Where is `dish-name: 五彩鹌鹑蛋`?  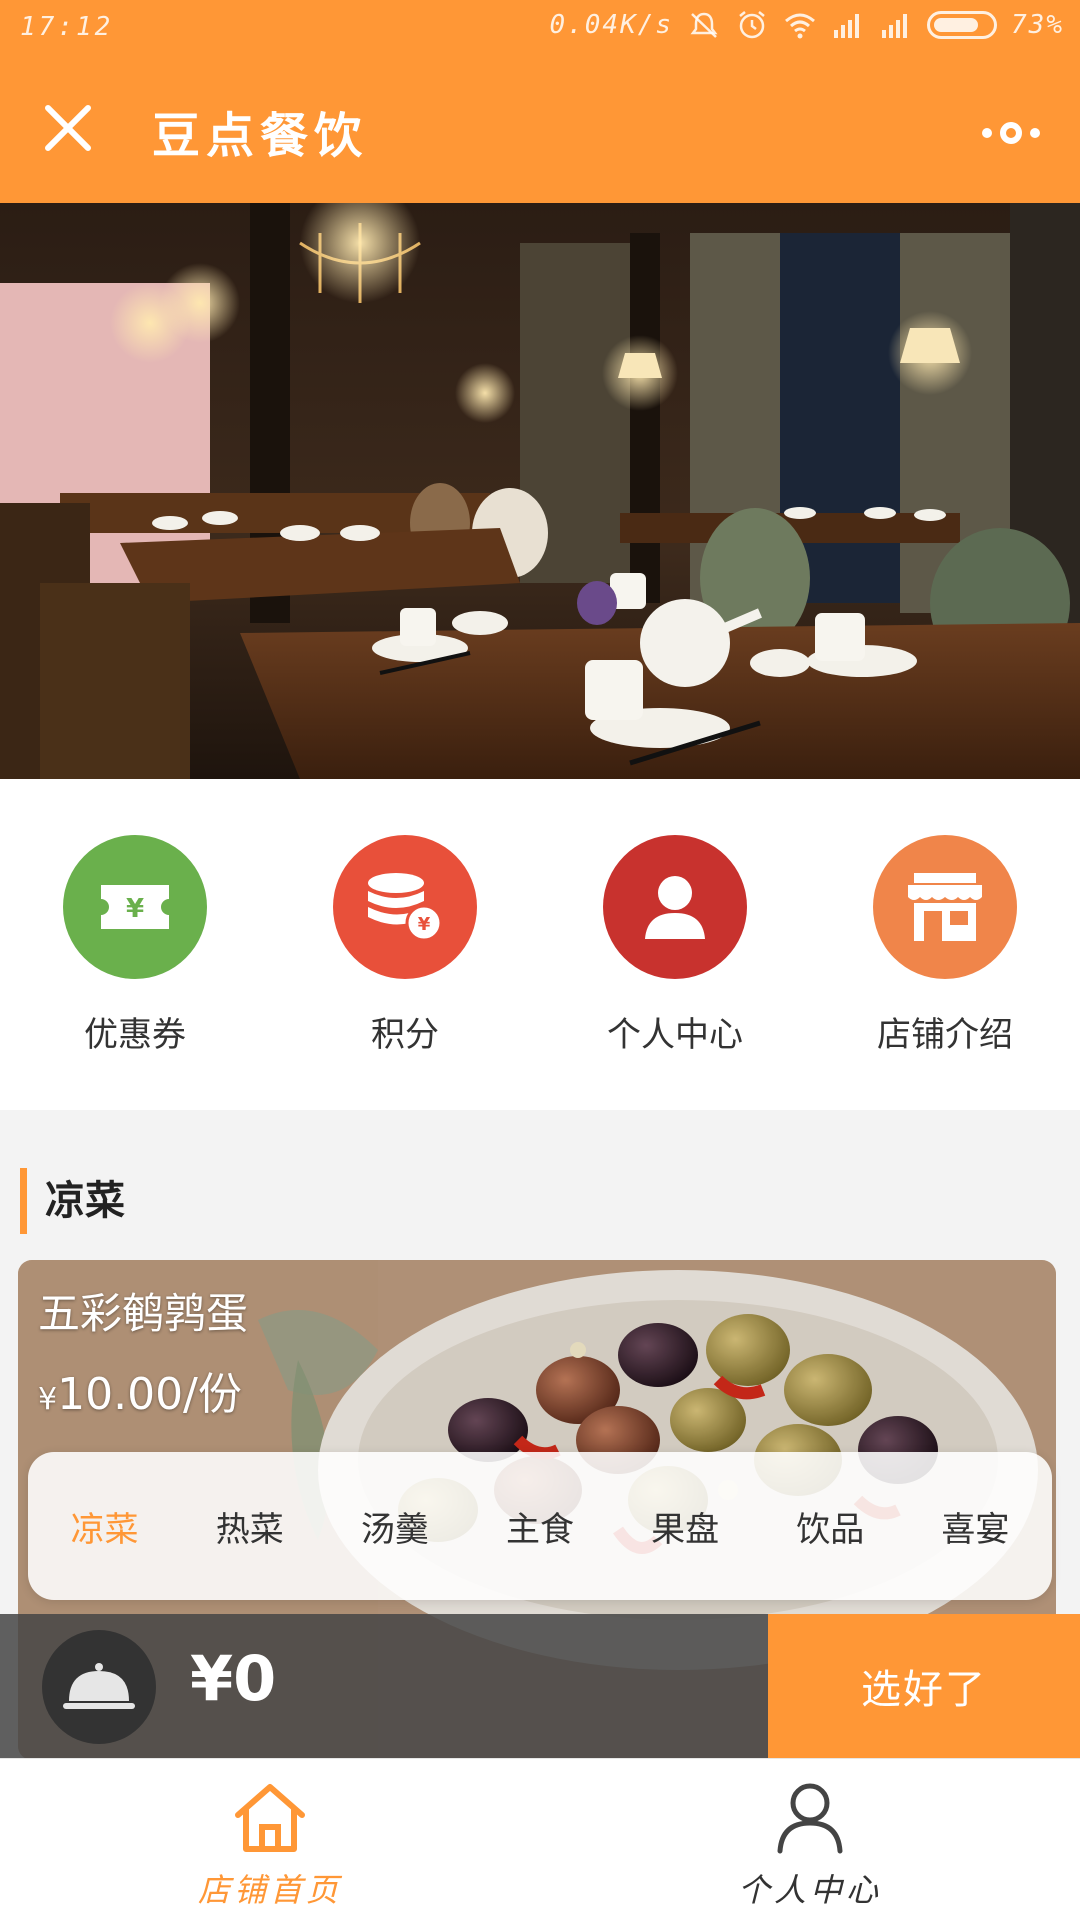
dish-name: 五彩鹌鹑蛋 is located at coordinates (143, 1313).